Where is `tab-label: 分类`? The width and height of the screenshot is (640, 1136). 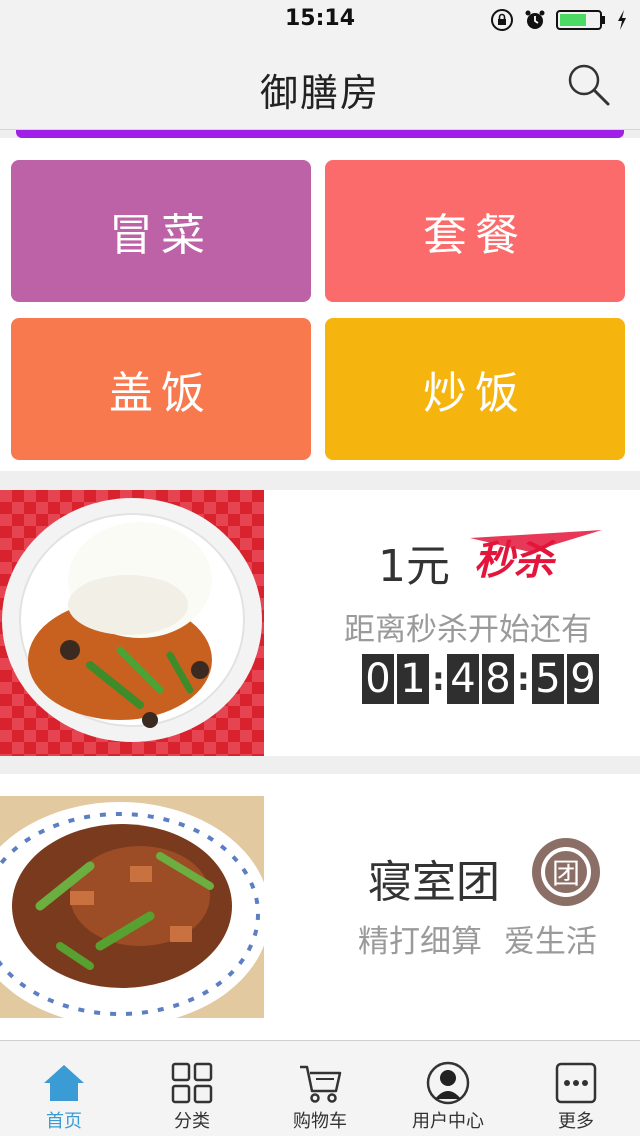 tab-label: 分类 is located at coordinates (192, 1121).